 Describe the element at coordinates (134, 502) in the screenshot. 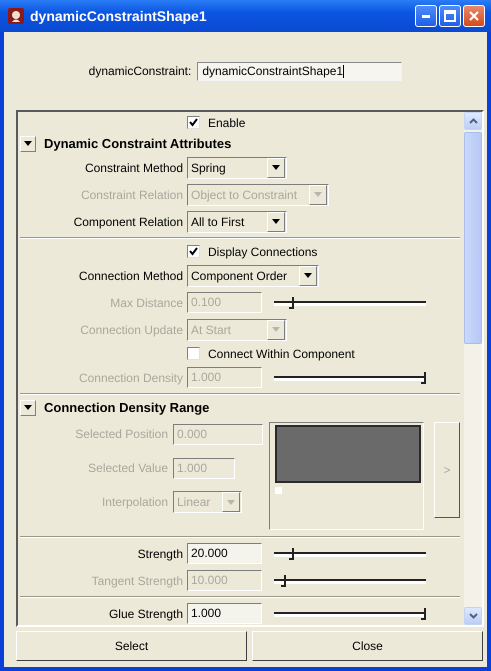

I see `field-label: Interpolation` at that location.